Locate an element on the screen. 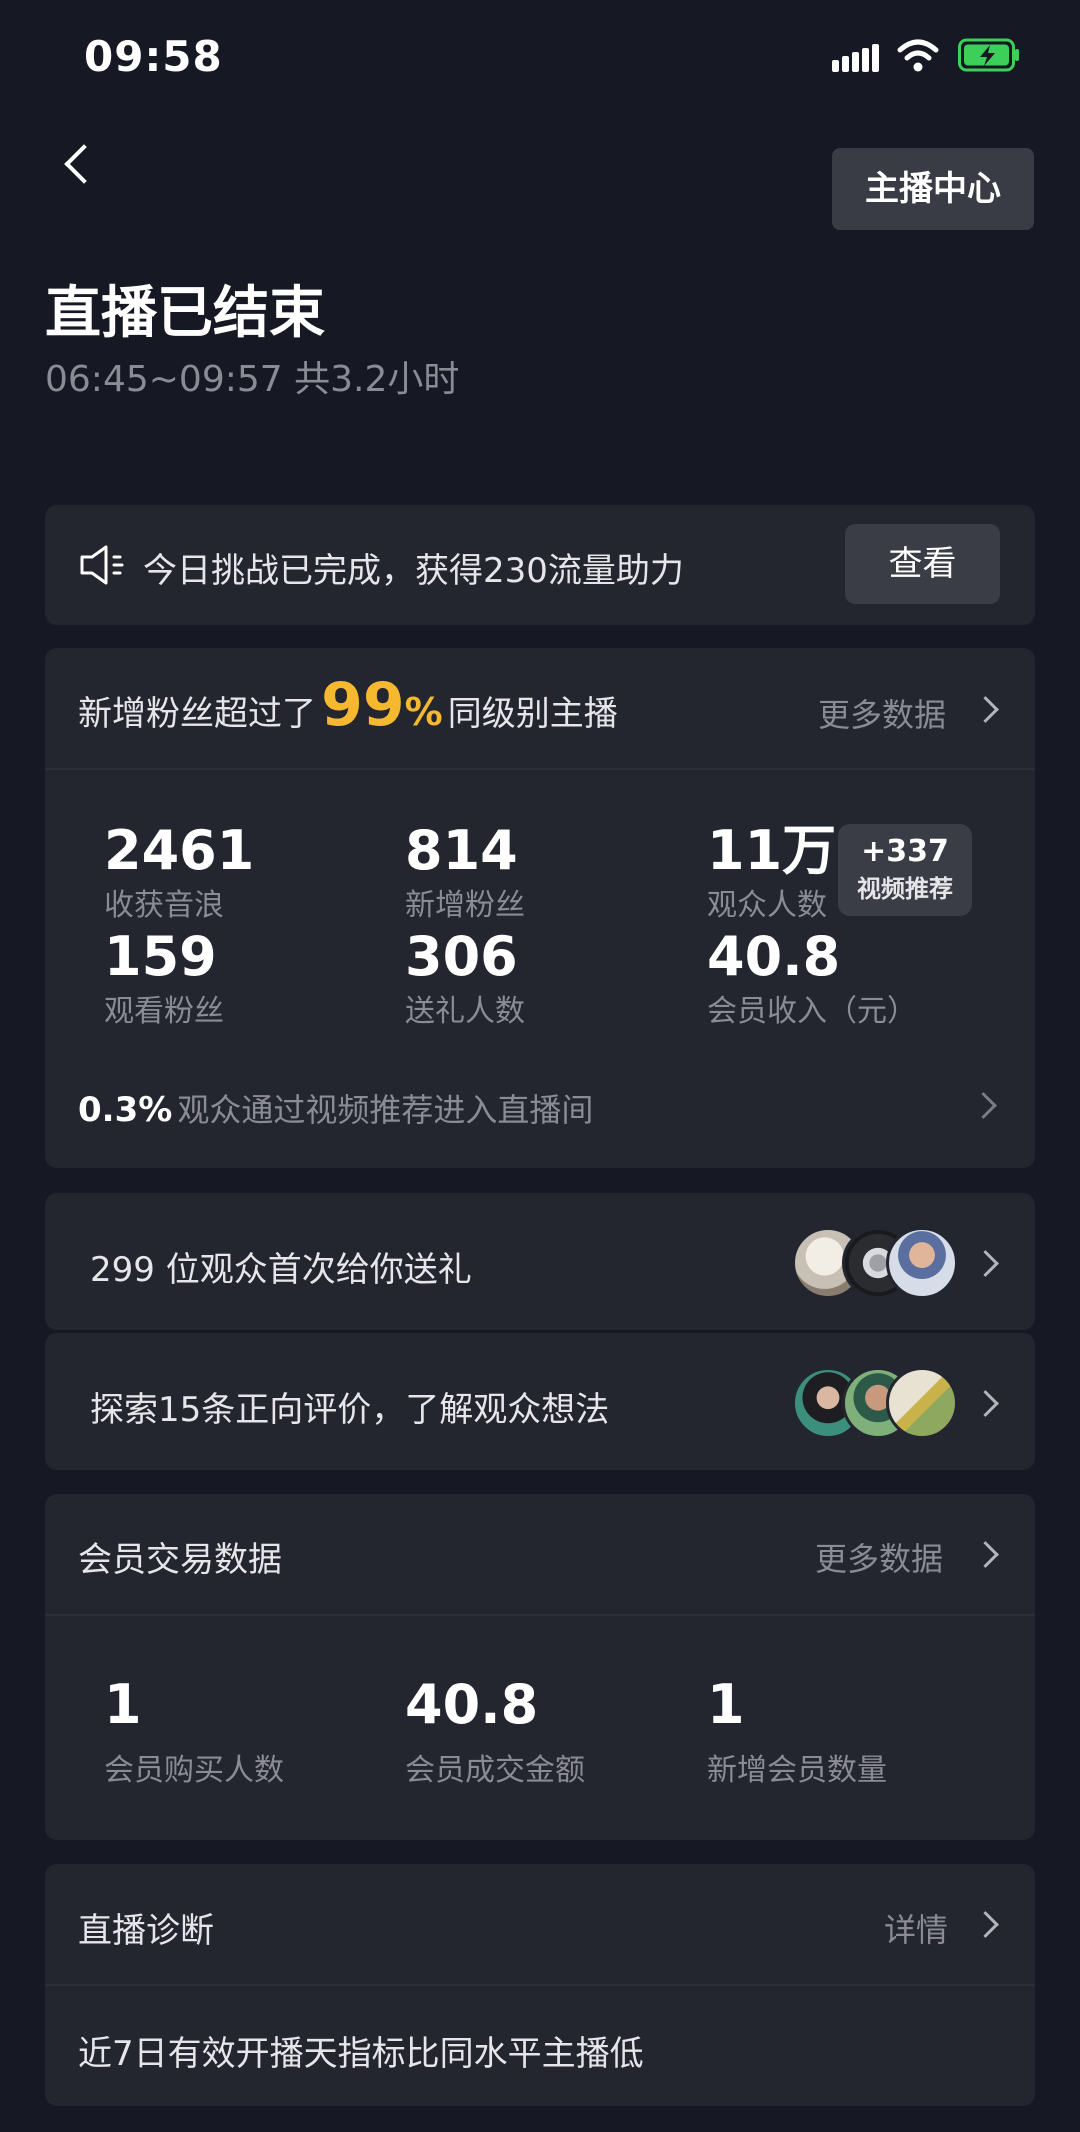 This screenshot has width=1080, height=2132. view-button: 查看 is located at coordinates (922, 564).